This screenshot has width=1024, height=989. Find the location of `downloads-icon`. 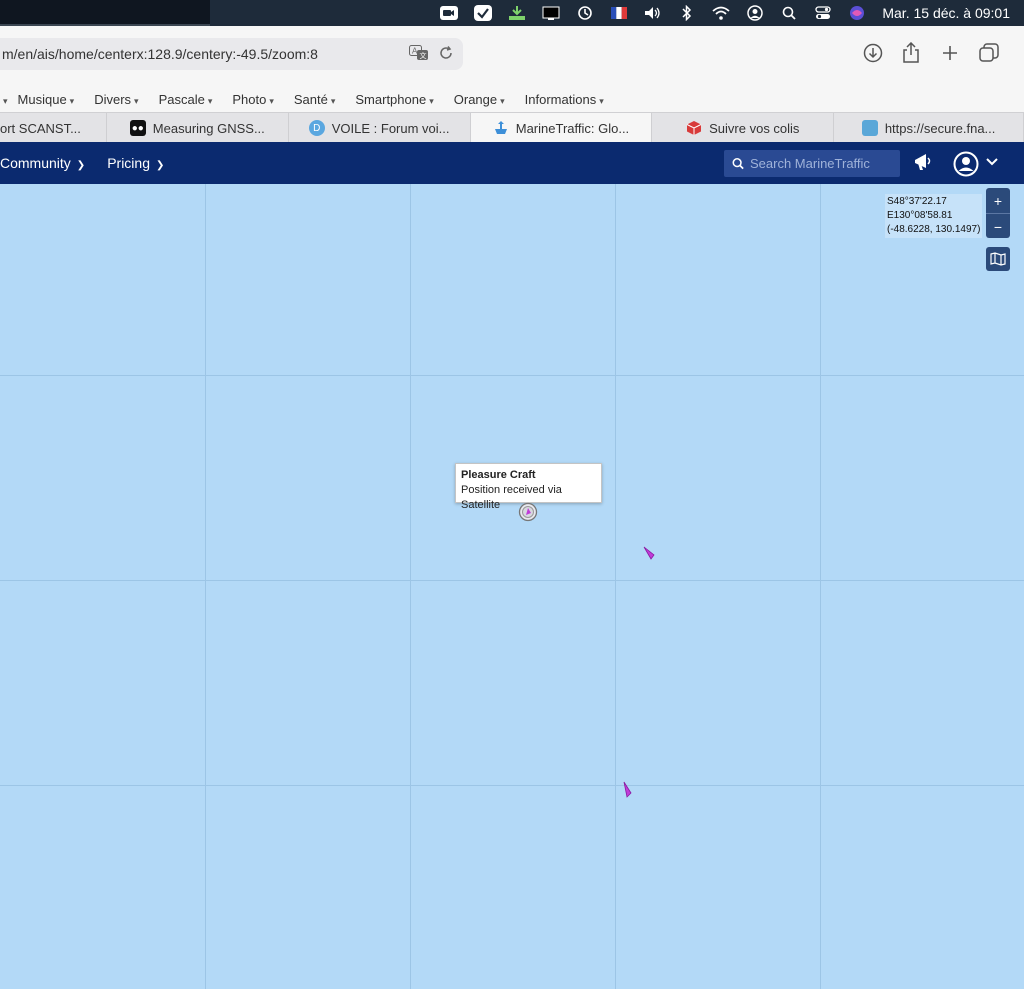

downloads-icon is located at coordinates (873, 53).